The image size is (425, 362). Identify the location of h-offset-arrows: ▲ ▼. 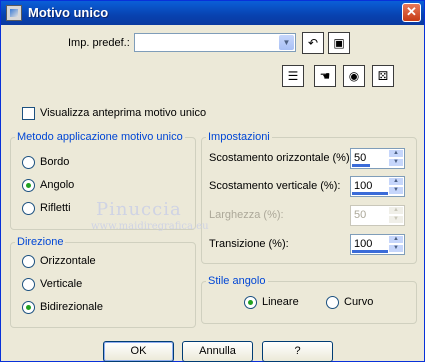
(396, 158).